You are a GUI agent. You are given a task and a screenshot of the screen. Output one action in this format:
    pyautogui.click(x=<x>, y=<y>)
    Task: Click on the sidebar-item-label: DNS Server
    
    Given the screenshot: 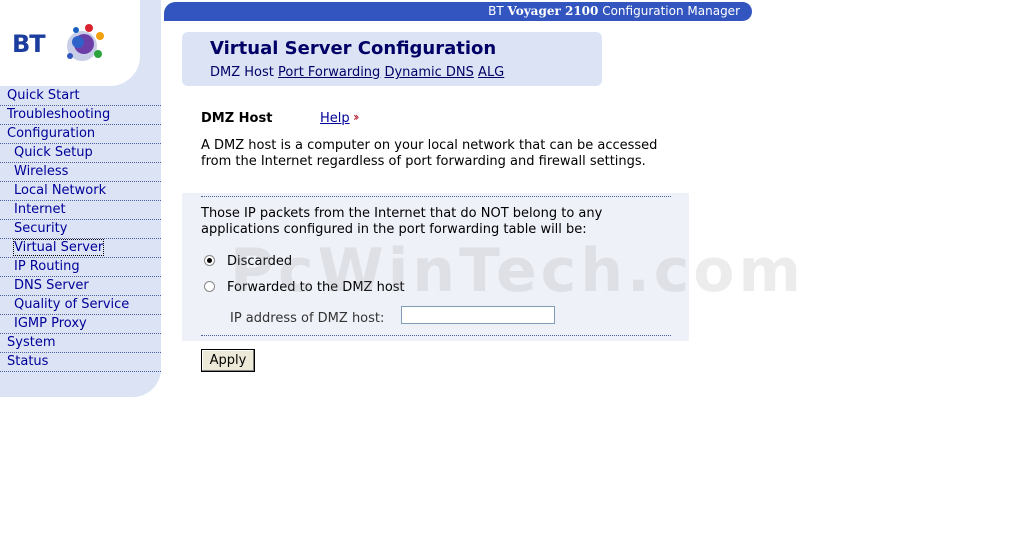 What is the action you would take?
    pyautogui.click(x=51, y=285)
    